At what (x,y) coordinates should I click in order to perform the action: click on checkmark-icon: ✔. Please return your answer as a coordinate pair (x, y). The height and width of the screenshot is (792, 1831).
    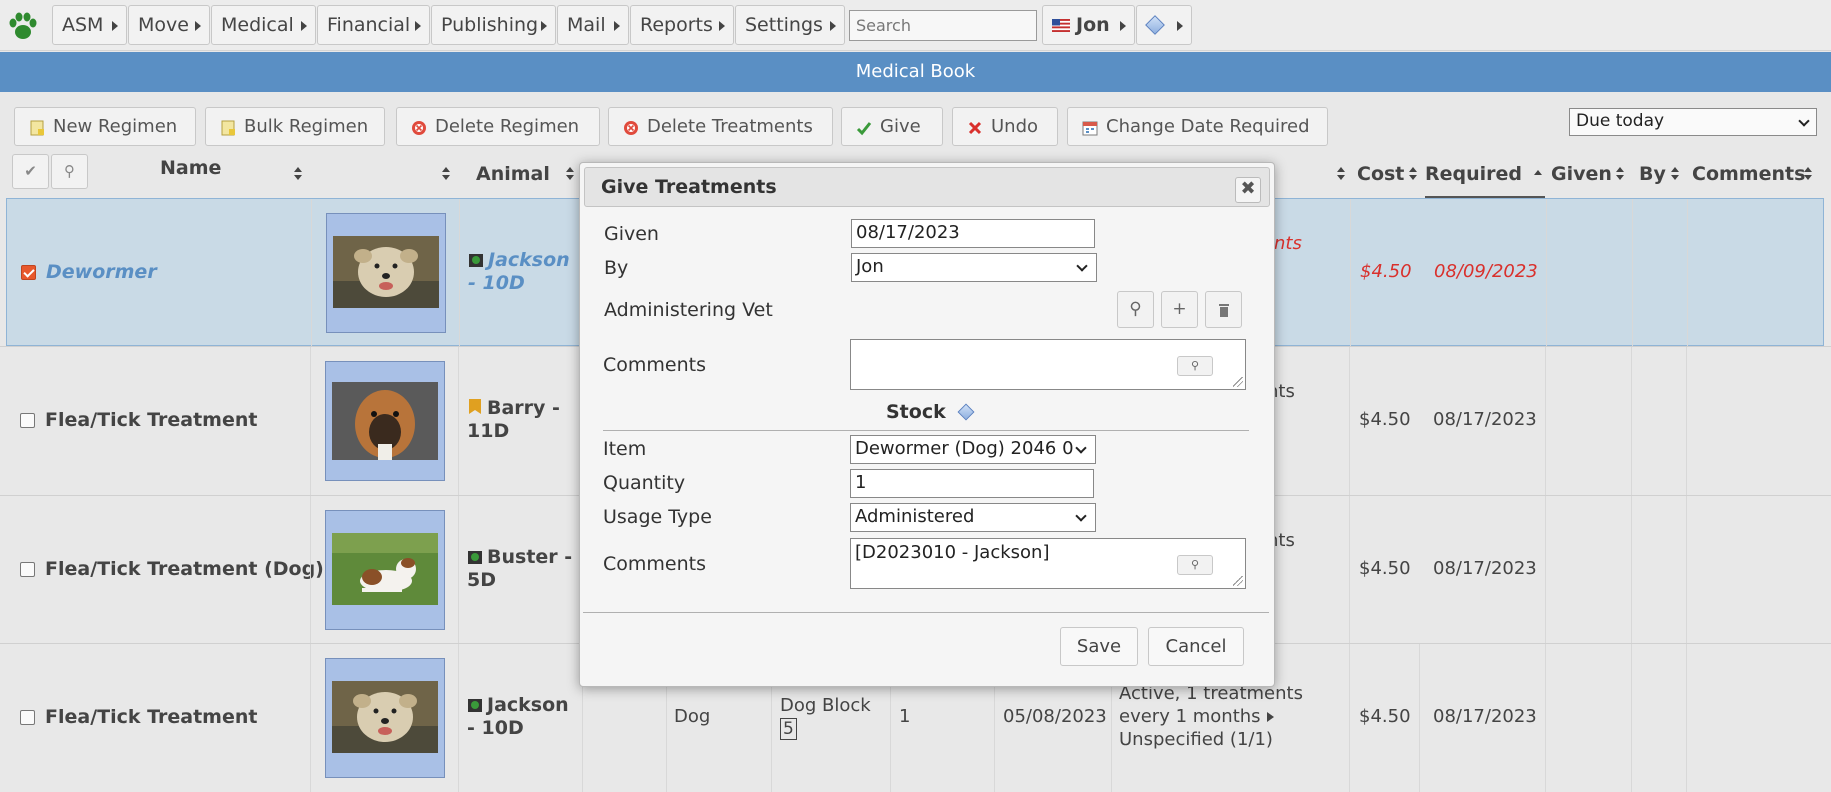
    Looking at the image, I should click on (30, 171).